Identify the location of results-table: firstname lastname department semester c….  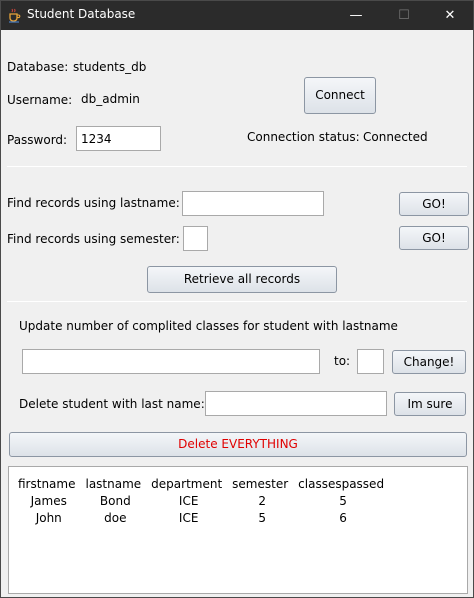
(203, 500).